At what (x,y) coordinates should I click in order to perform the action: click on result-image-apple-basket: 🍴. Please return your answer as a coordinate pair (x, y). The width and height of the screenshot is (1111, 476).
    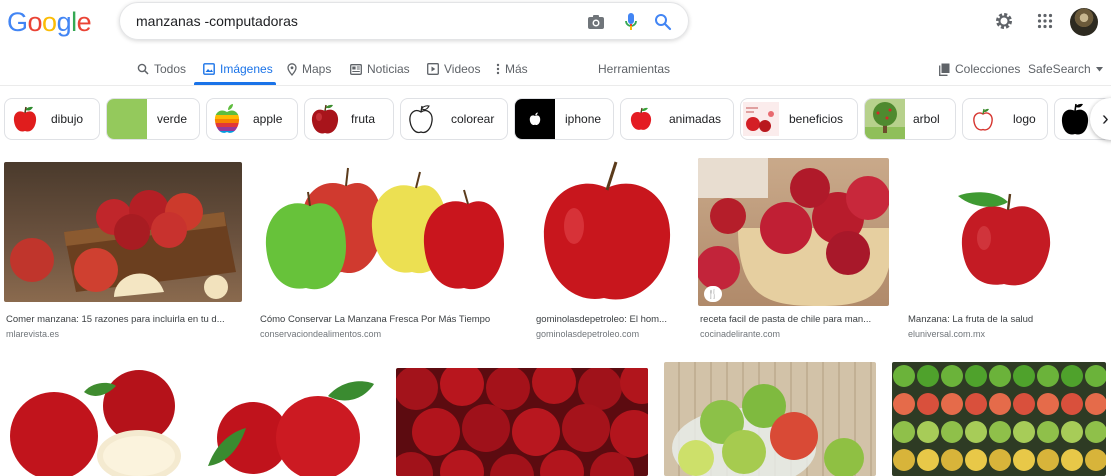
    Looking at the image, I should click on (793, 232).